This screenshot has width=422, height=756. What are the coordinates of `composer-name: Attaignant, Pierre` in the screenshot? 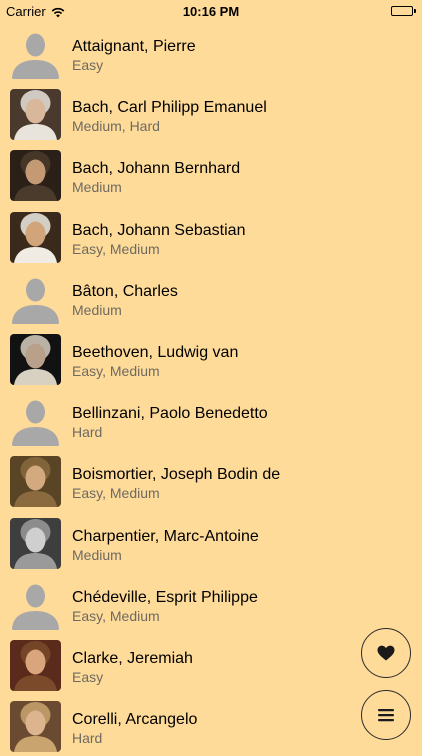 It's located at (134, 46).